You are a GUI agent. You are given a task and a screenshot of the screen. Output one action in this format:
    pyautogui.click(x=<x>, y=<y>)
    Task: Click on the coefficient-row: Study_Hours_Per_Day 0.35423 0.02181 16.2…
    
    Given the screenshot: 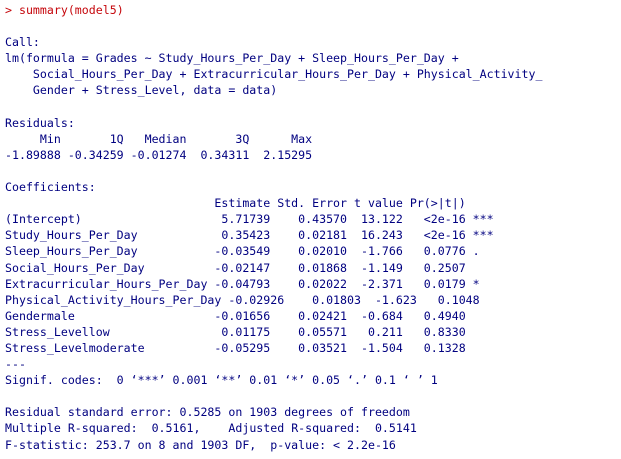 What is the action you would take?
    pyautogui.click(x=249, y=235)
    